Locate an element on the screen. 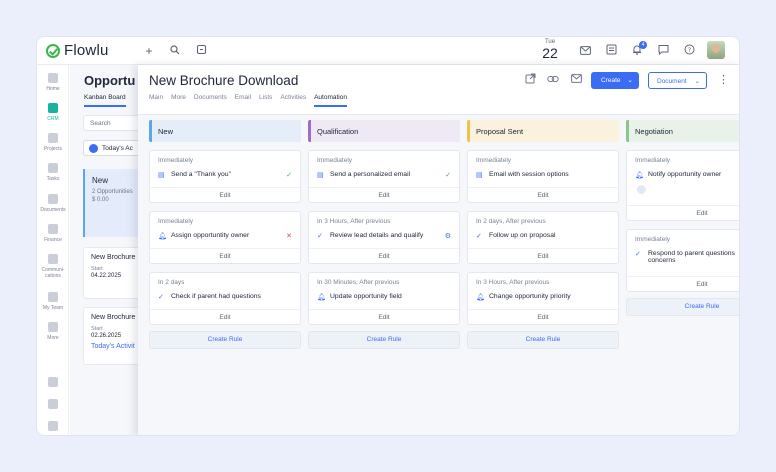 This screenshot has height=472, width=776. rule-action: 🔔︎ Update opportunity field is located at coordinates (359, 297).